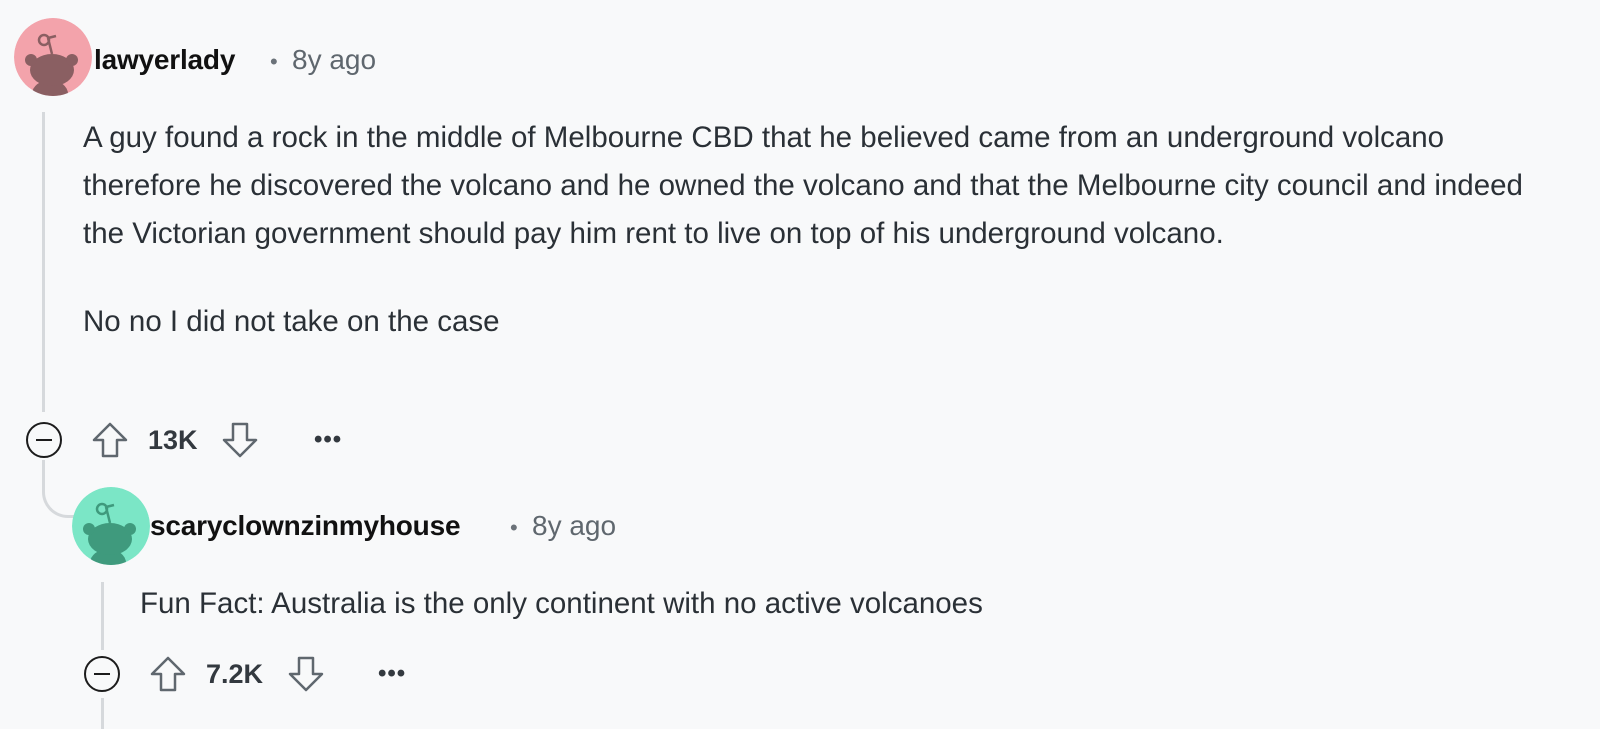 Image resolution: width=1600 pixels, height=729 pixels. Describe the element at coordinates (43, 262) in the screenshot. I see `thread-line-parent` at that location.